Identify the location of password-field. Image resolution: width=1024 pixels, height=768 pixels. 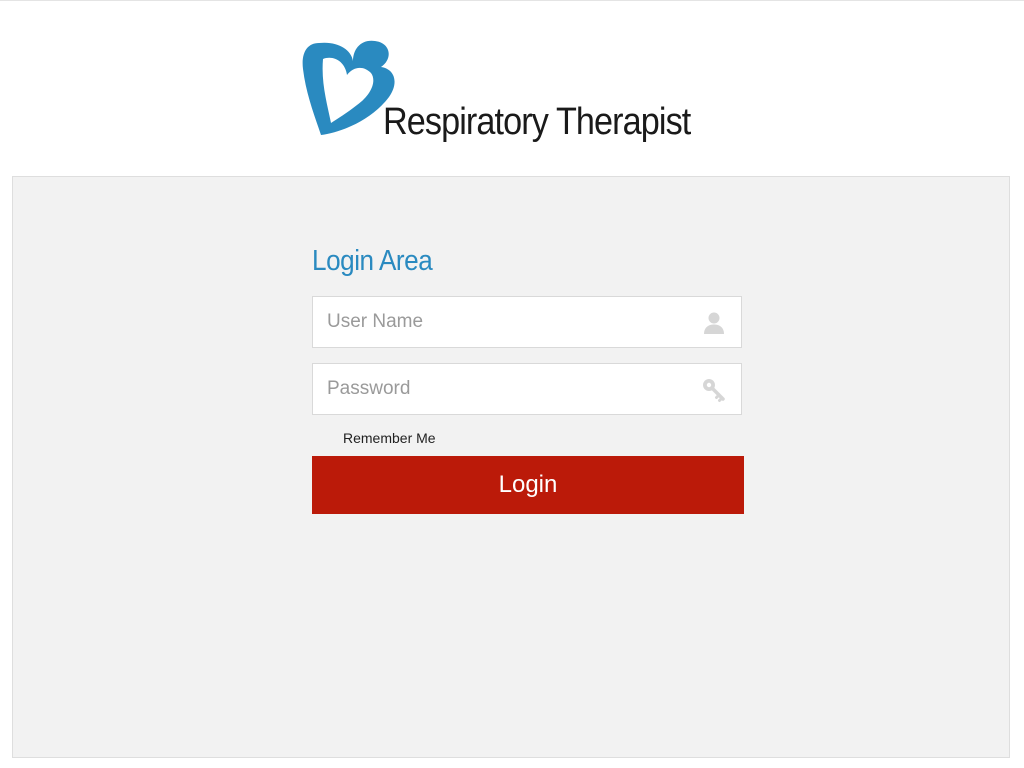
(527, 389).